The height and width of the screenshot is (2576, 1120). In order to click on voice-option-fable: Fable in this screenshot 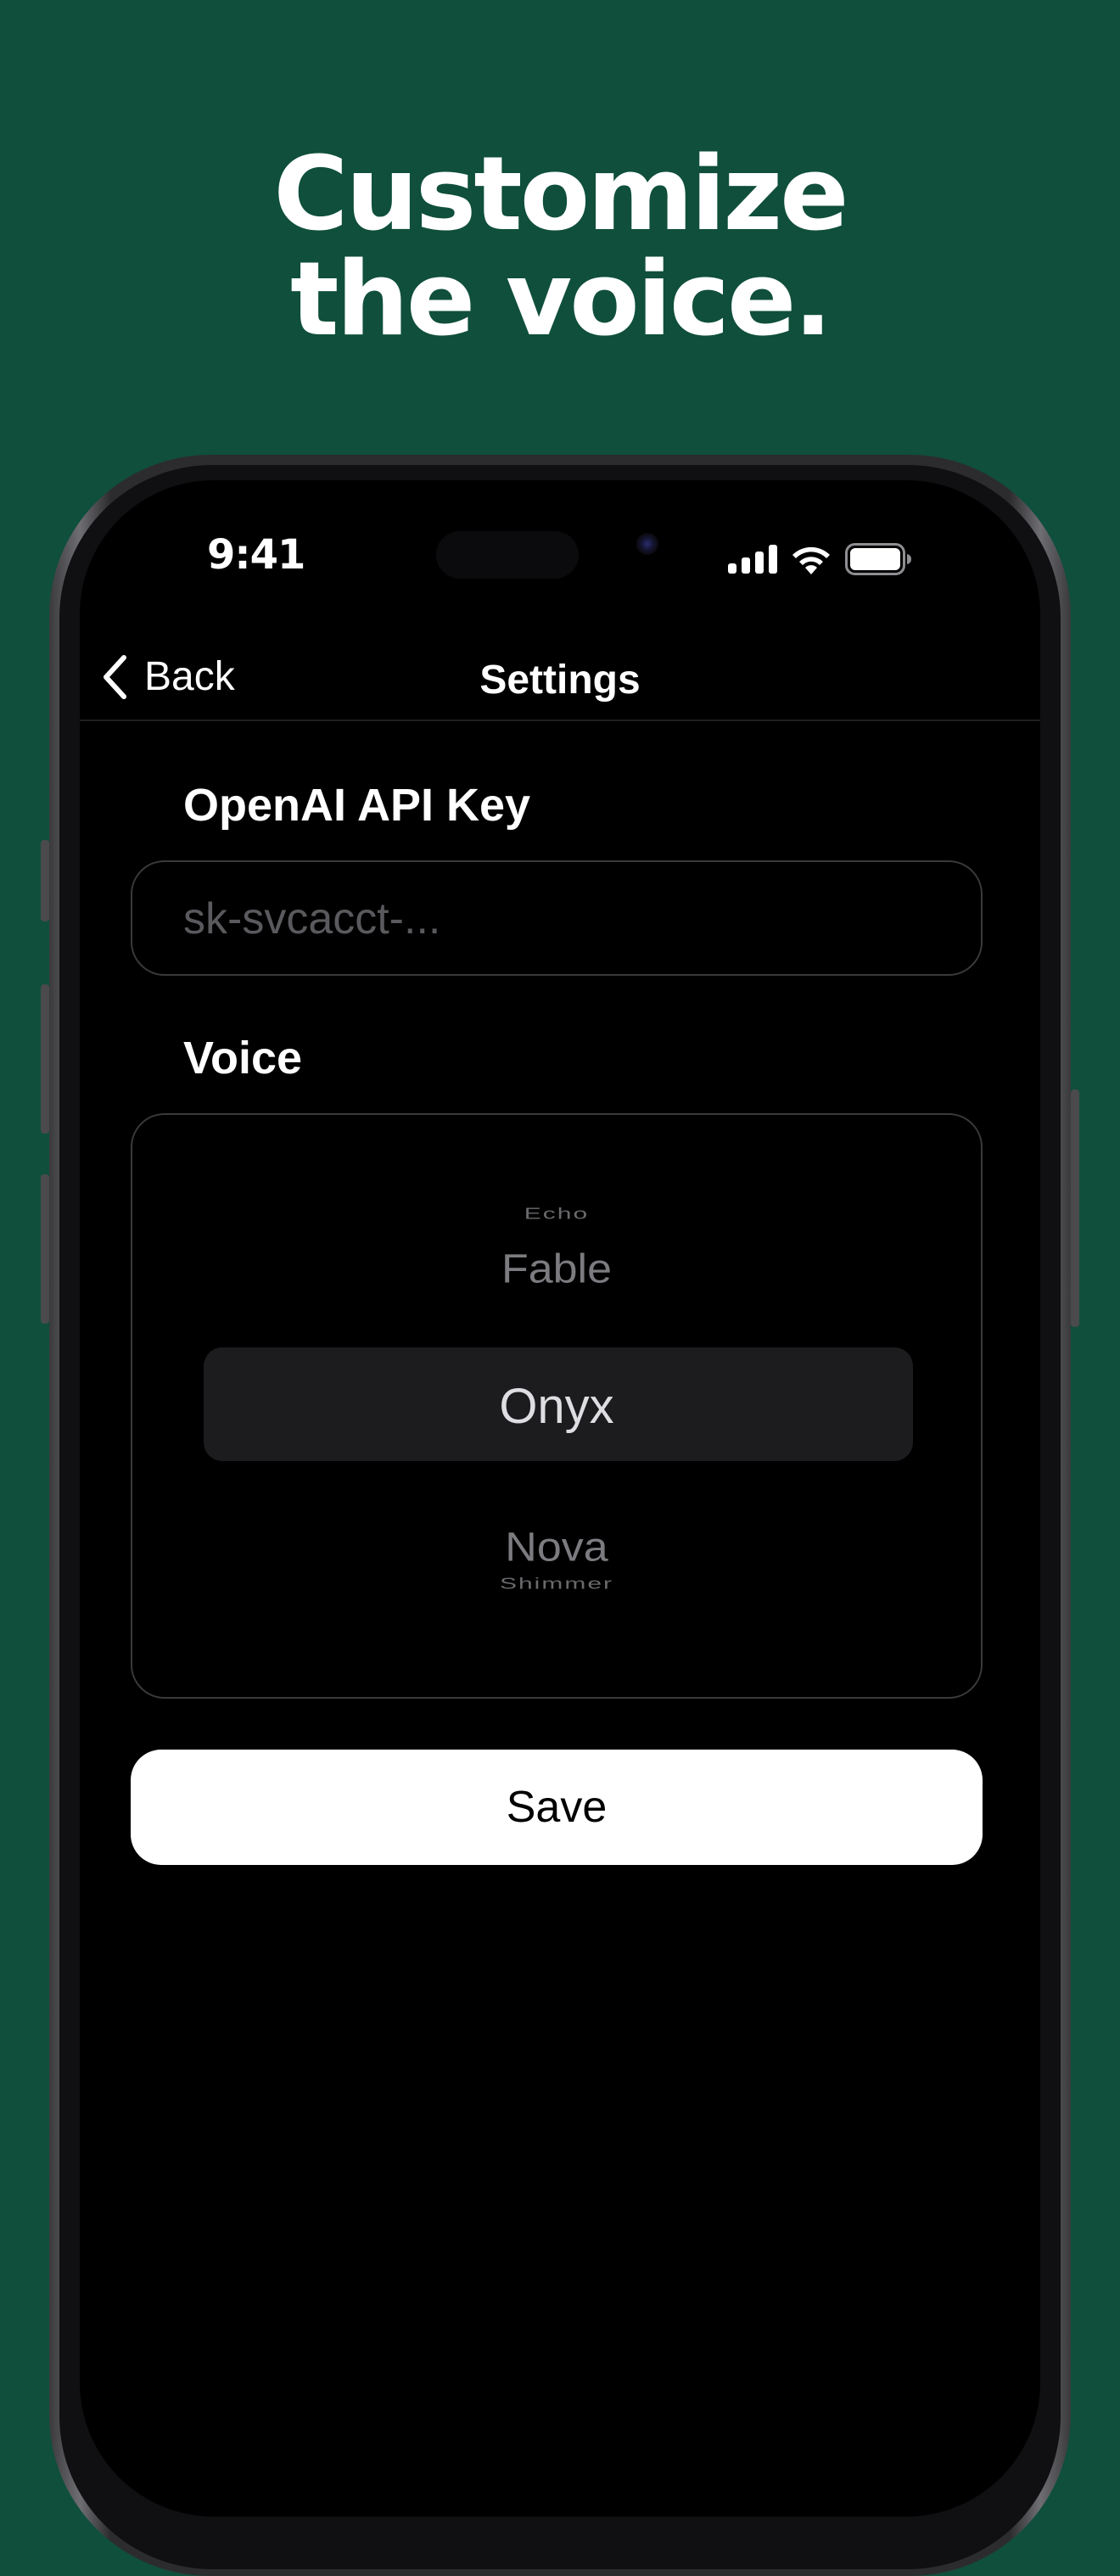, I will do `click(556, 1269)`.